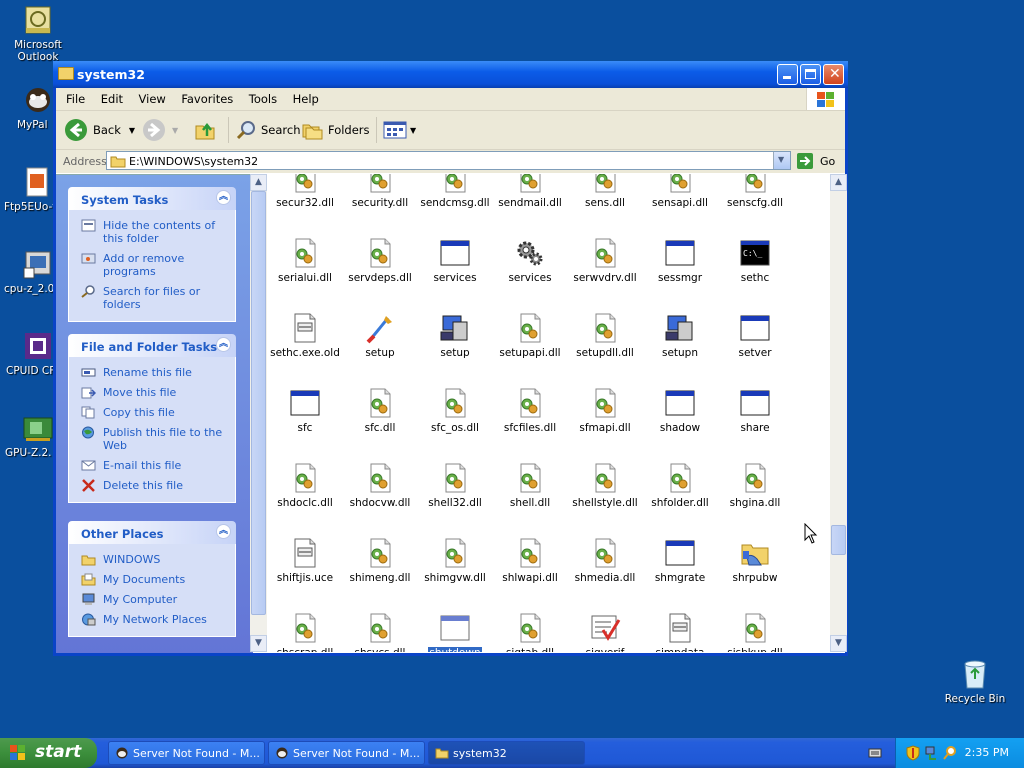 The image size is (1024, 768). I want to click on file-item: sendcmsg.dll, so click(455, 191).